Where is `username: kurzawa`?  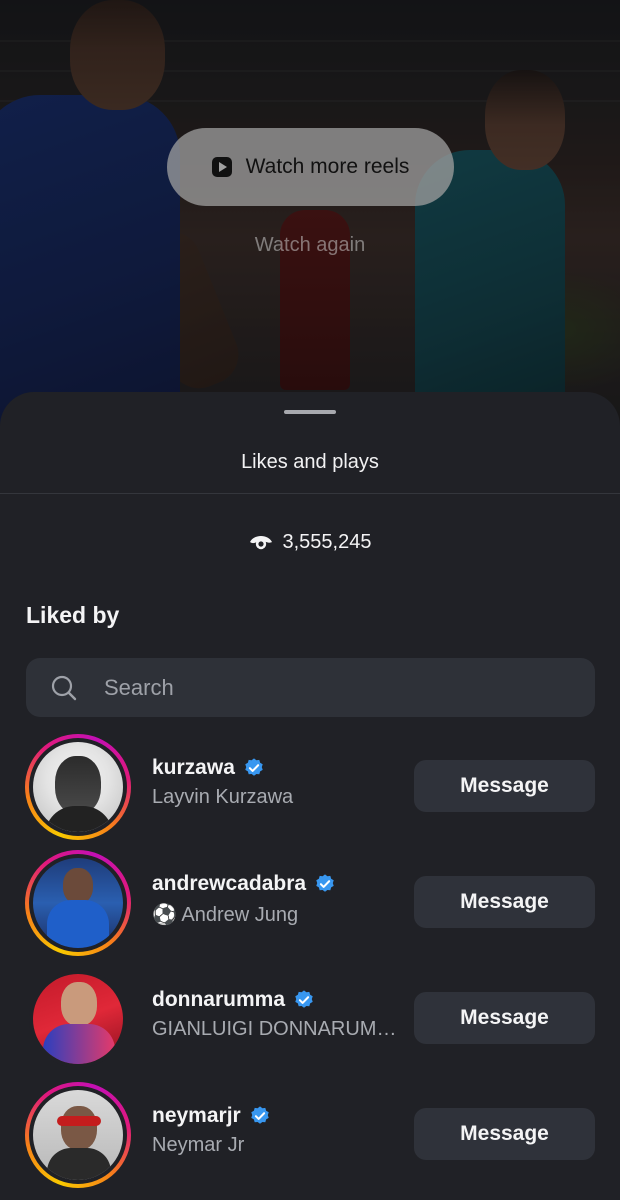
username: kurzawa is located at coordinates (193, 768).